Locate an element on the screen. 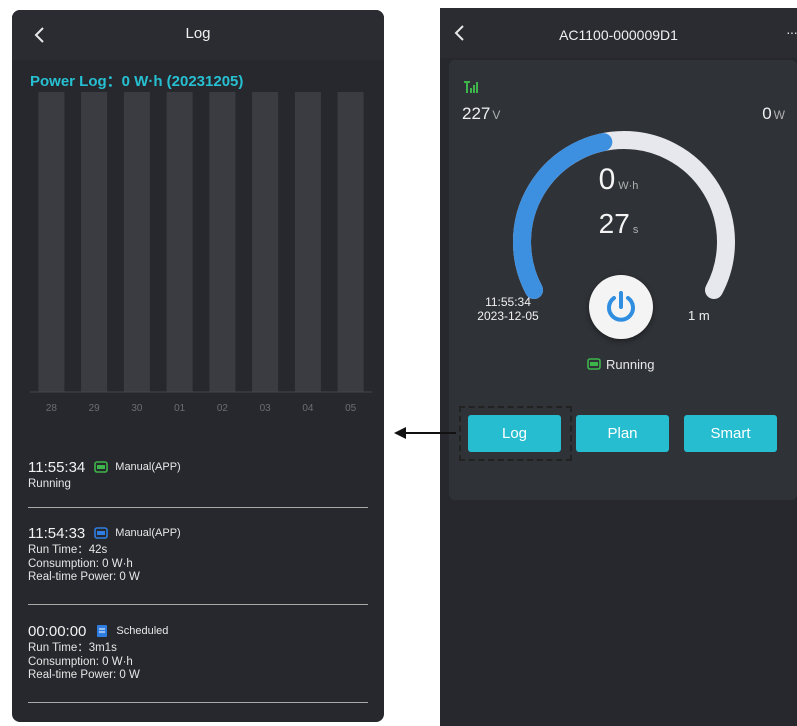 This screenshot has height=726, width=797. energy-value: 0 is located at coordinates (607, 179).